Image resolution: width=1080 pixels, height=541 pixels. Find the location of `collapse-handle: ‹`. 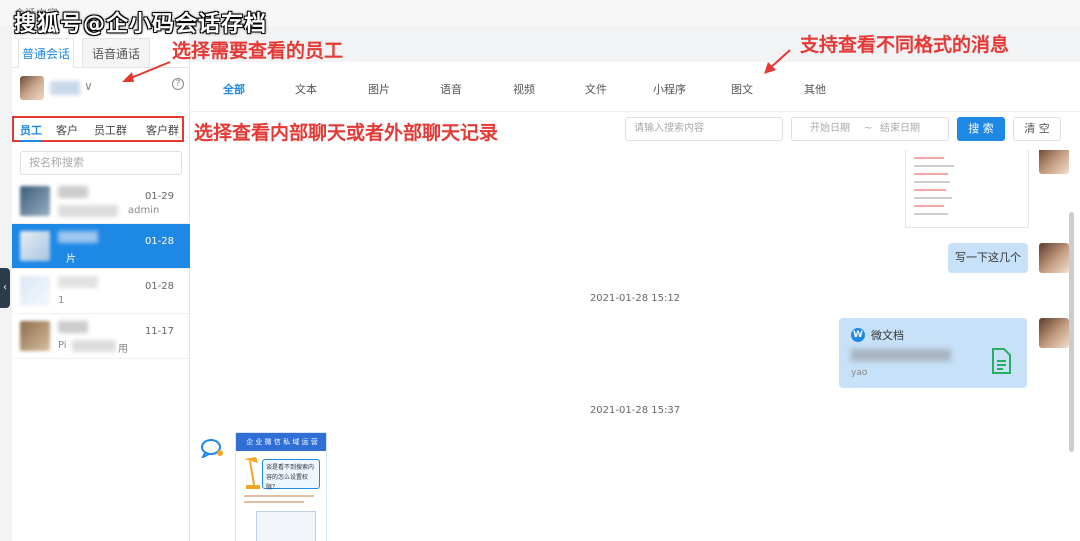

collapse-handle: ‹ is located at coordinates (5, 288).